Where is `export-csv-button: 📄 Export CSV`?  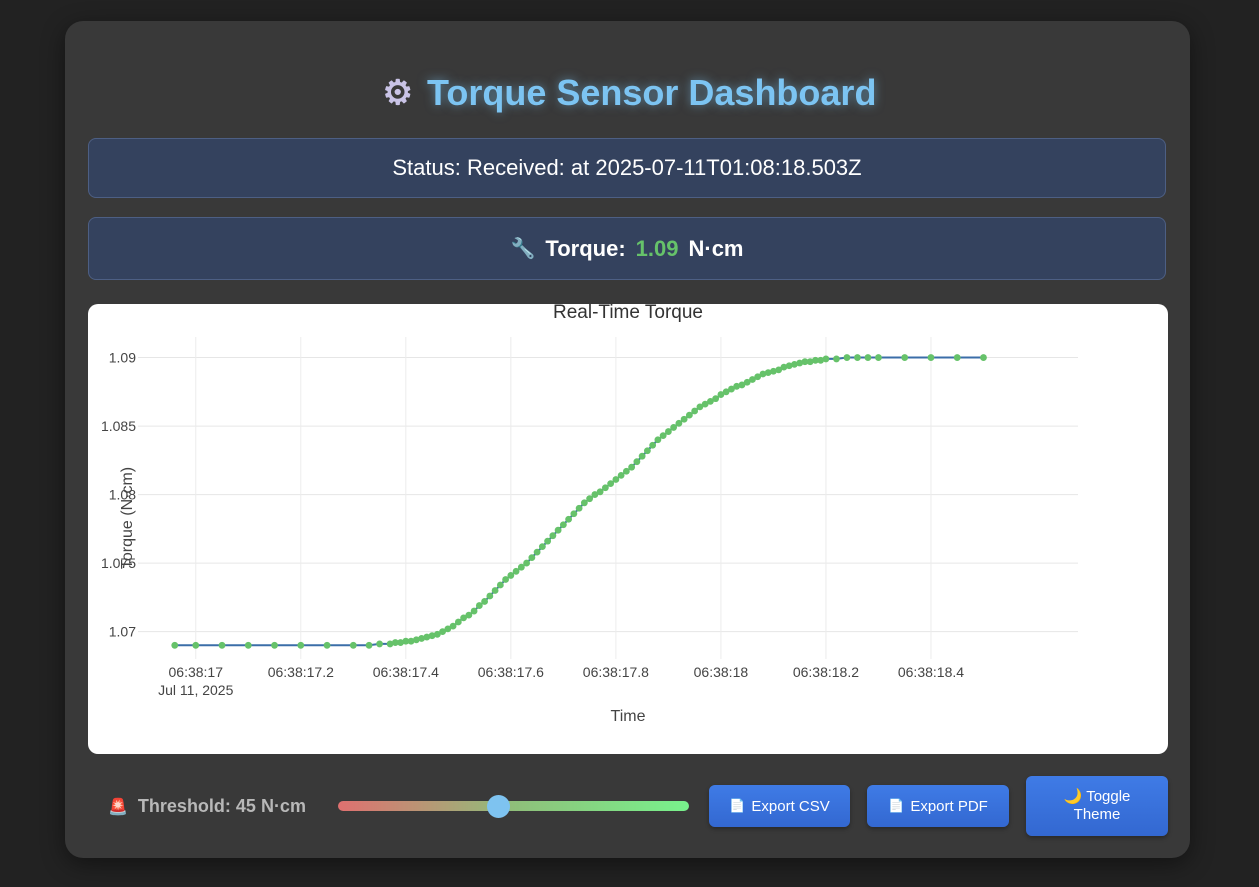 export-csv-button: 📄 Export CSV is located at coordinates (779, 806).